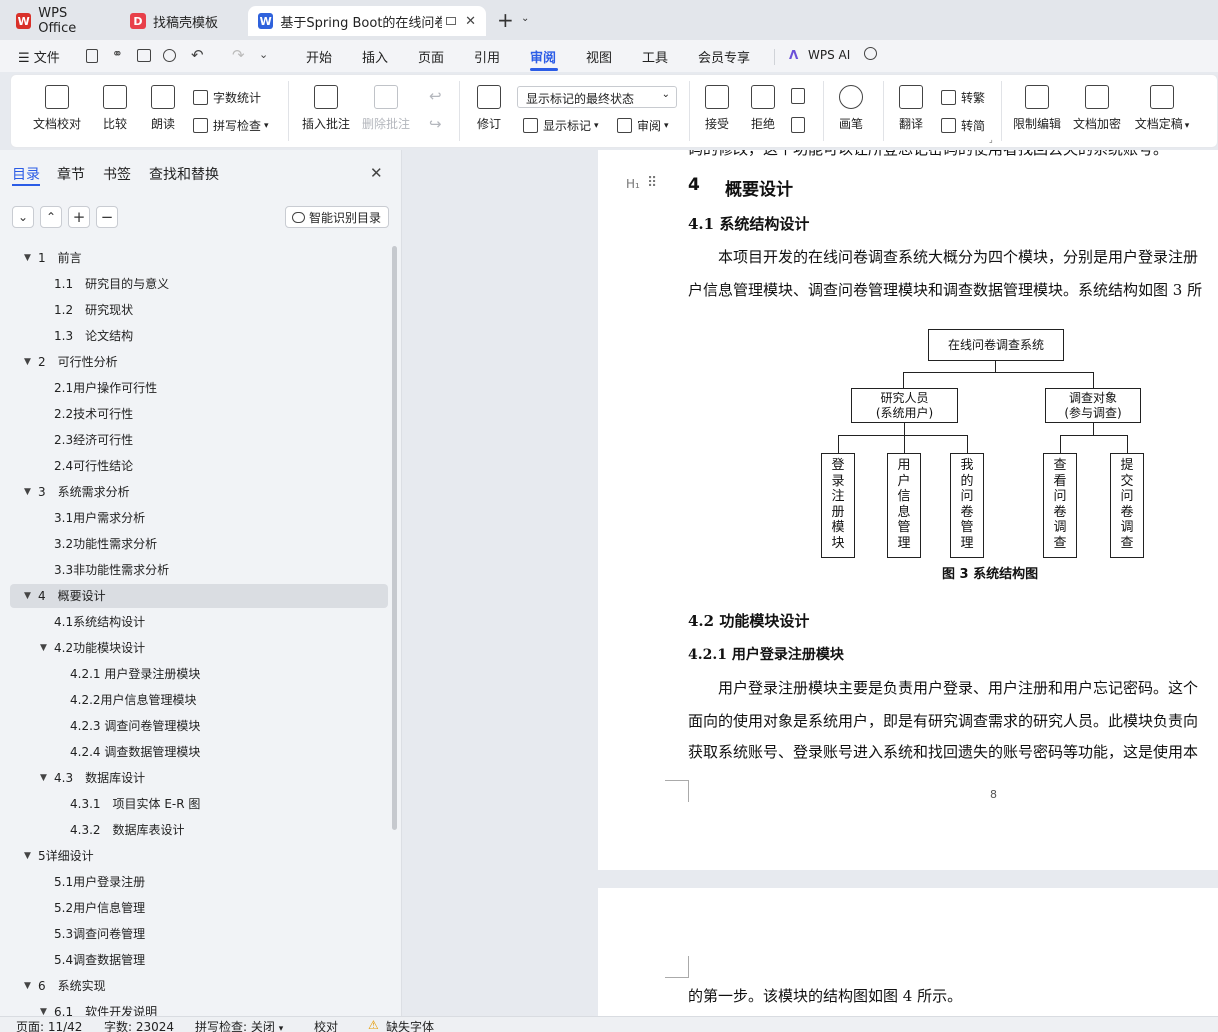 Image resolution: width=1218 pixels, height=1032 pixels. I want to click on toc-item: ▼ 1 前言, so click(199, 258).